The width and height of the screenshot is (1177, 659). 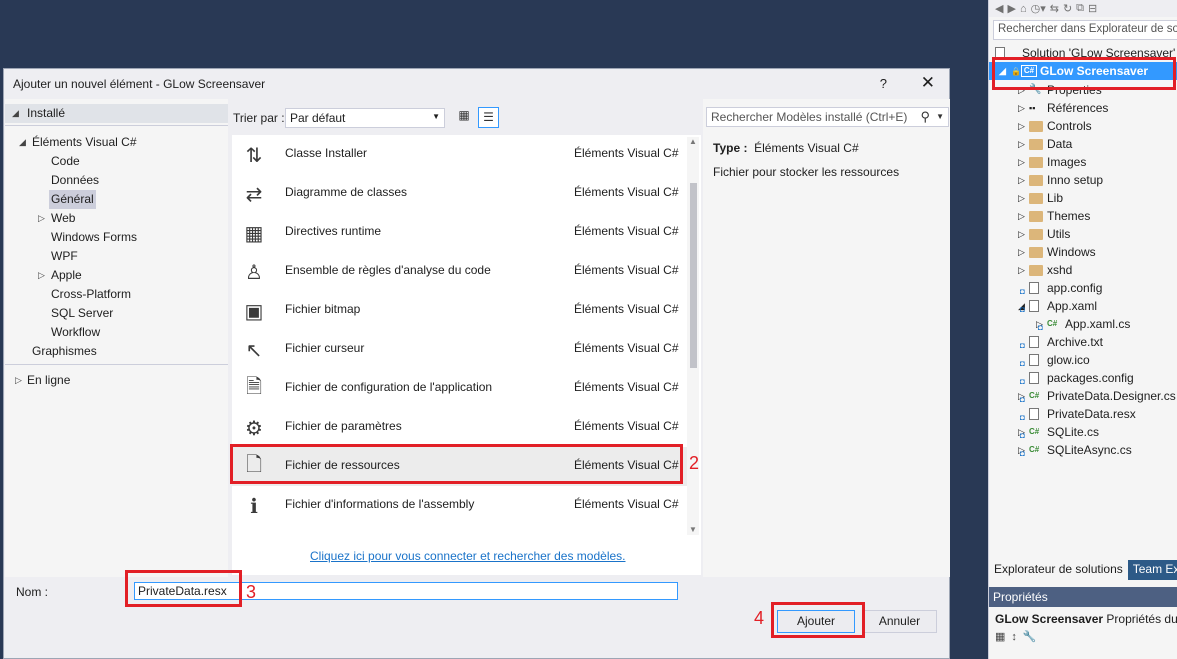 I want to click on chevron-down-icon: ▼, so click(x=940, y=116).